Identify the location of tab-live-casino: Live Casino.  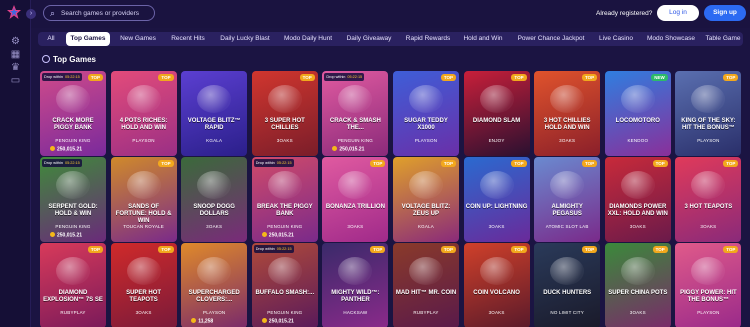
(616, 39).